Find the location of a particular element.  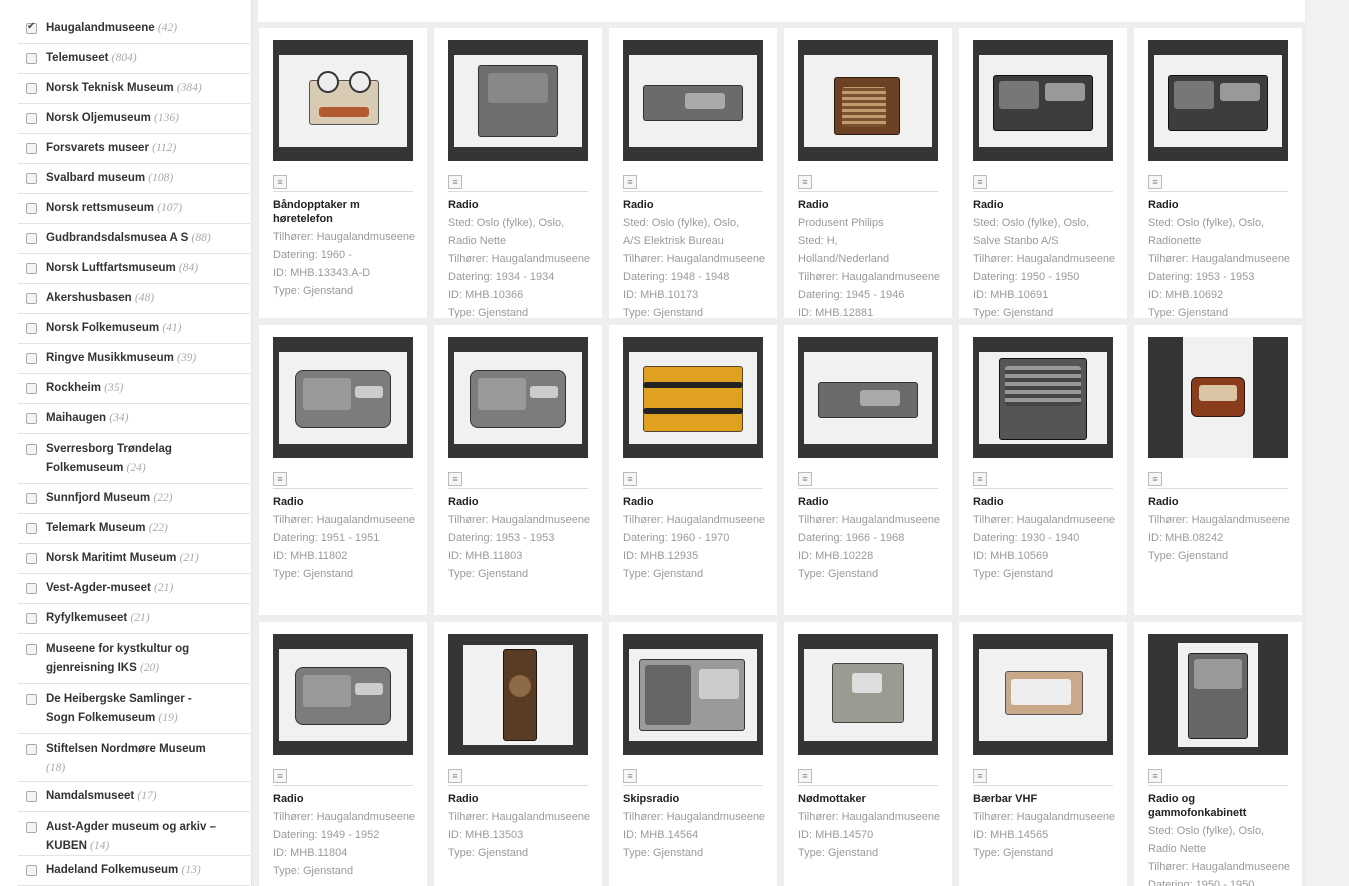

facet-label: Namdalsmuseet (17) is located at coordinates (101, 796).